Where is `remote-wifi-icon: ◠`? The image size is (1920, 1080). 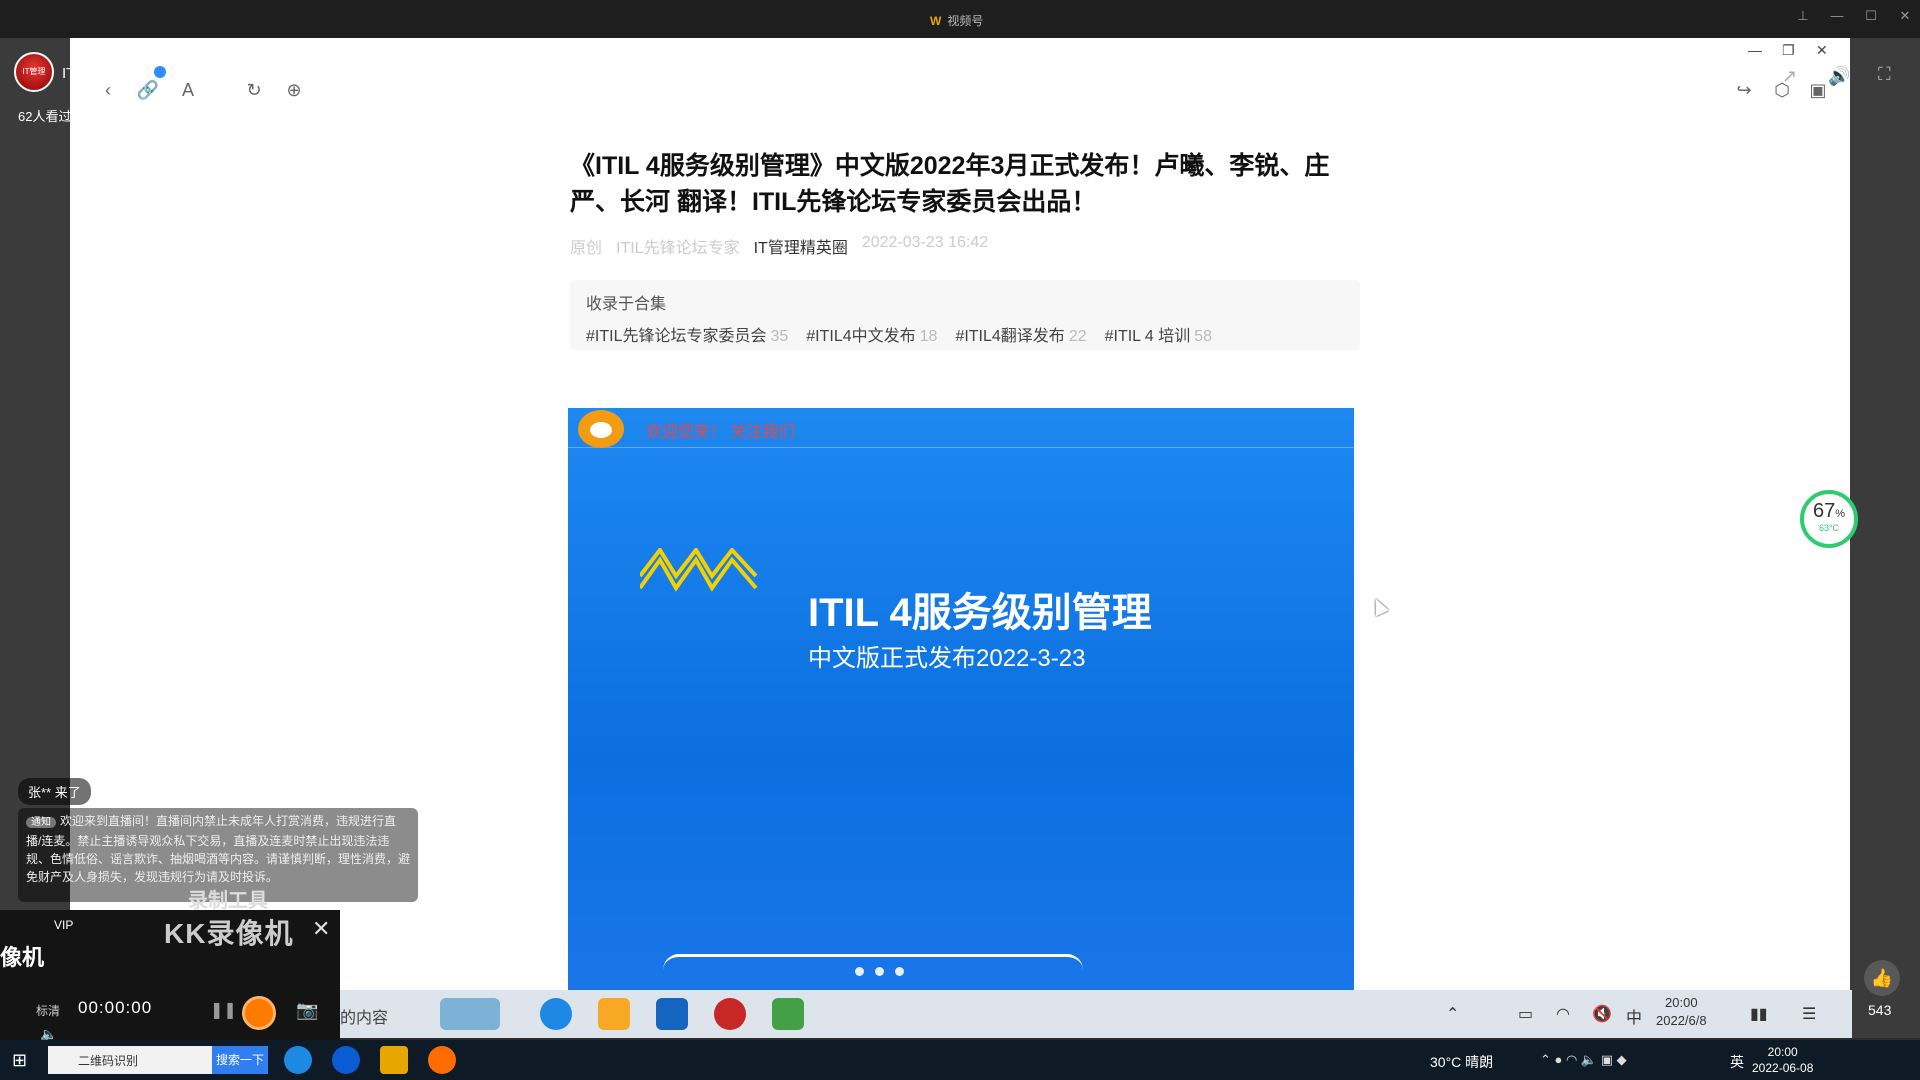 remote-wifi-icon: ◠ is located at coordinates (1563, 1014).